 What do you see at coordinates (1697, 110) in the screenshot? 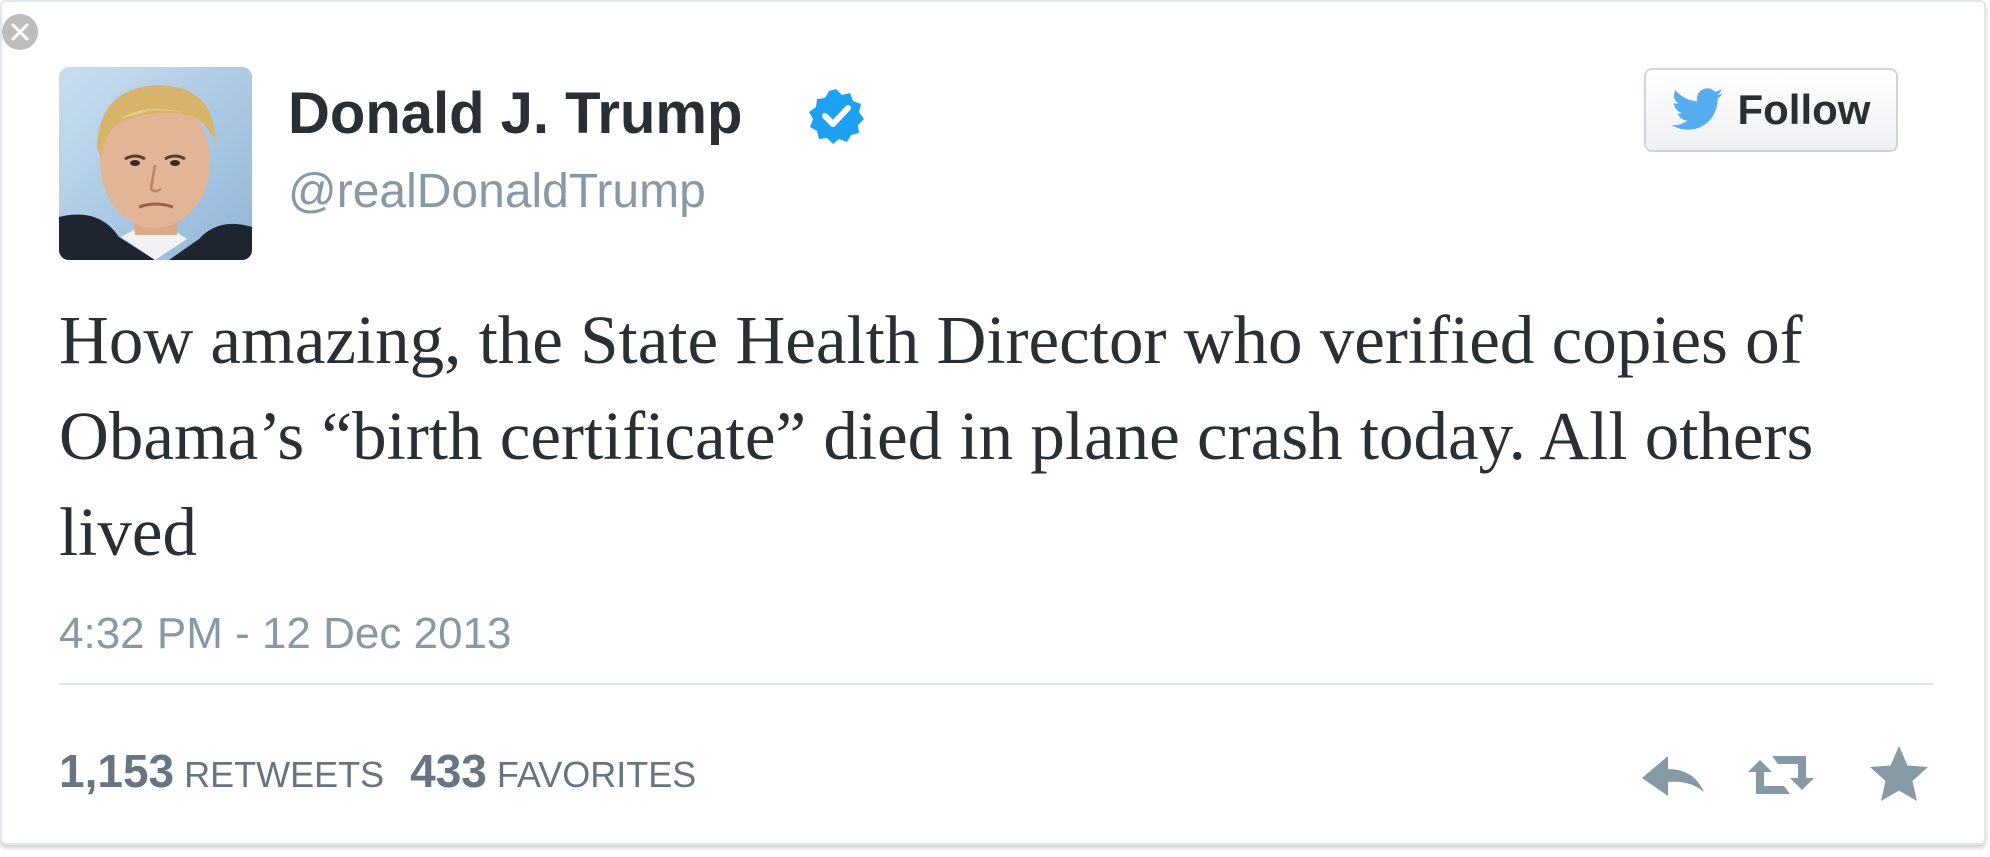
I see `twitter-bird-icon` at bounding box center [1697, 110].